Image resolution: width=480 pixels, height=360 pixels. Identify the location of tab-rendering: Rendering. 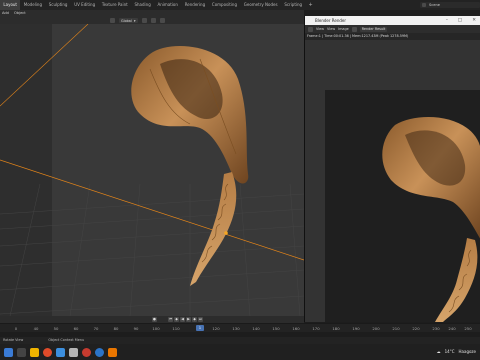
(194, 5).